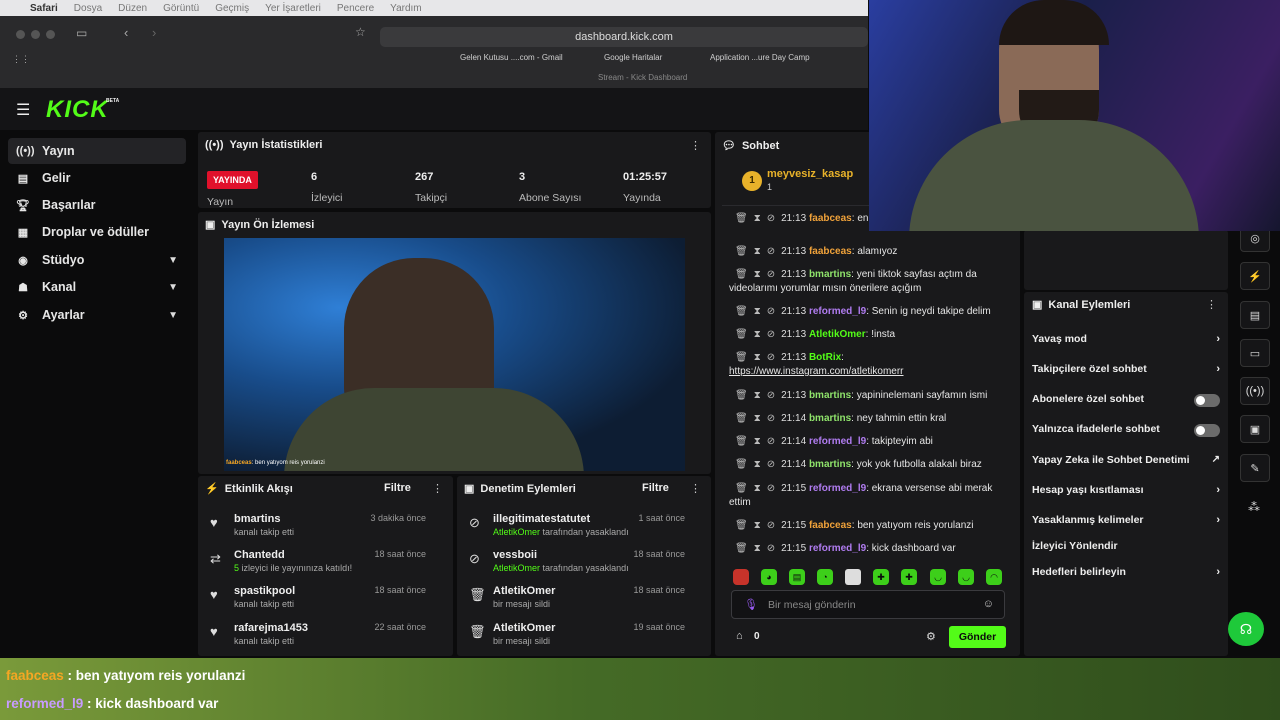  I want to click on emote-10: ◠, so click(994, 577).